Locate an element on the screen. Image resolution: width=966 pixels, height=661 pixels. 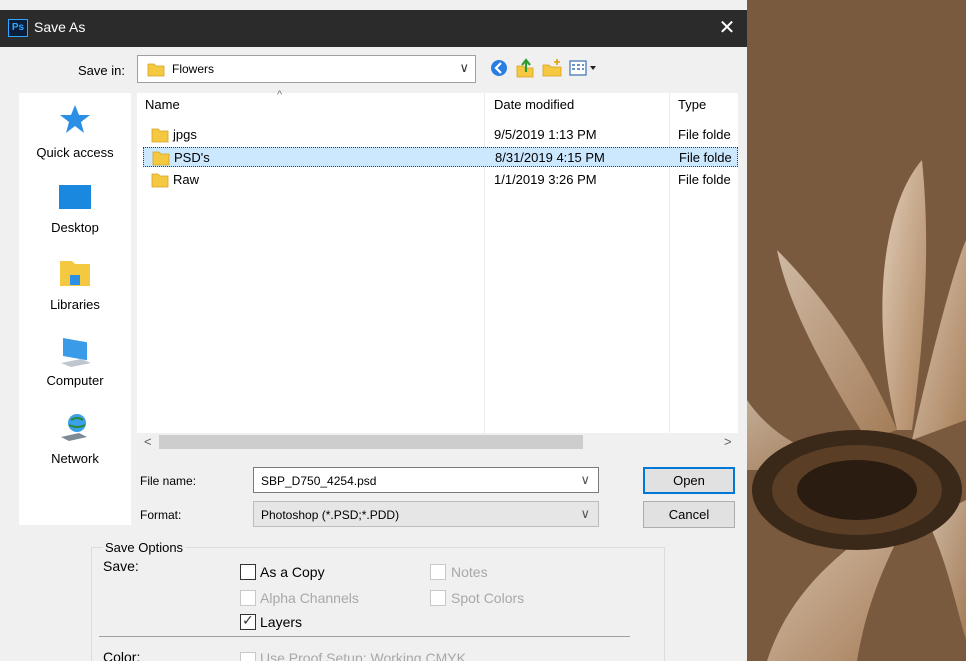
spot-colors-checkbox is located at coordinates (438, 598).